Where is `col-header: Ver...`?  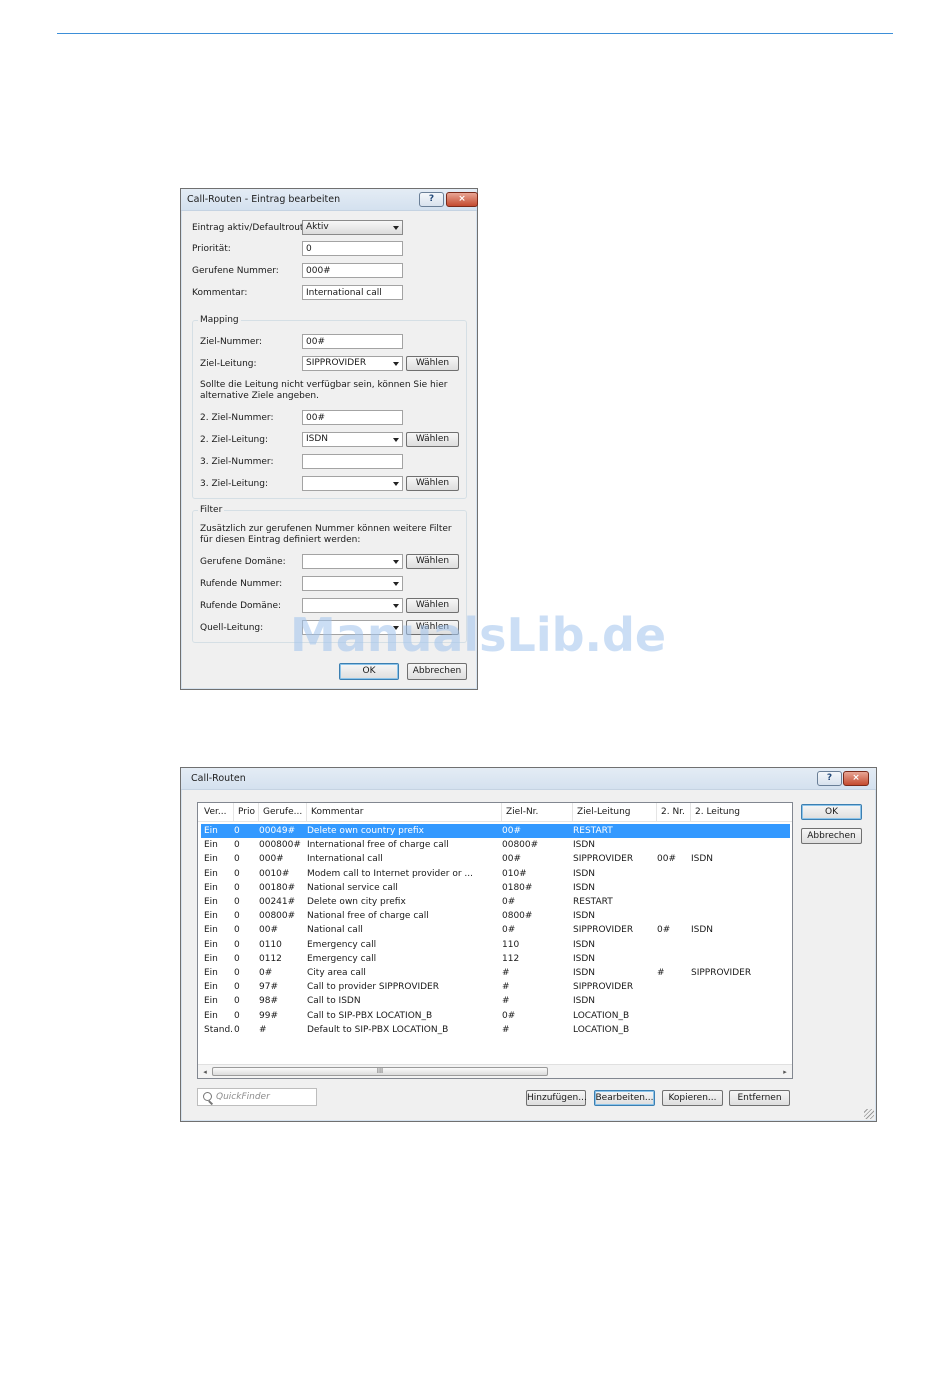
col-header: Ver... is located at coordinates (216, 812).